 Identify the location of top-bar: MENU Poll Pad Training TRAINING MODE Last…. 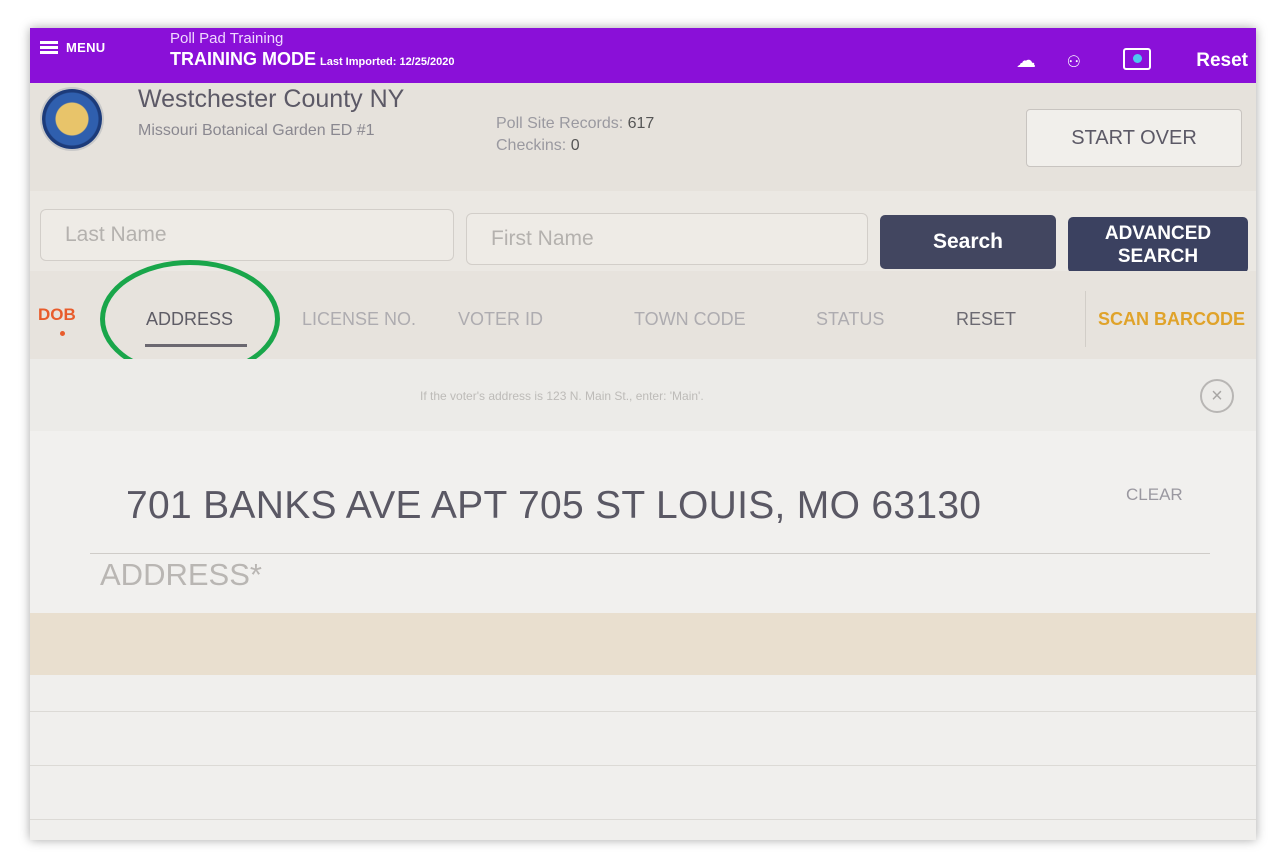
(643, 55).